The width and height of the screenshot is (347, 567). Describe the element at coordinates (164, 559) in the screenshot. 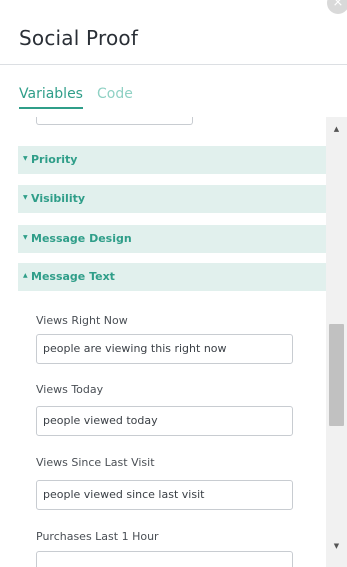

I see `purchases-last-1-hour-input` at that location.